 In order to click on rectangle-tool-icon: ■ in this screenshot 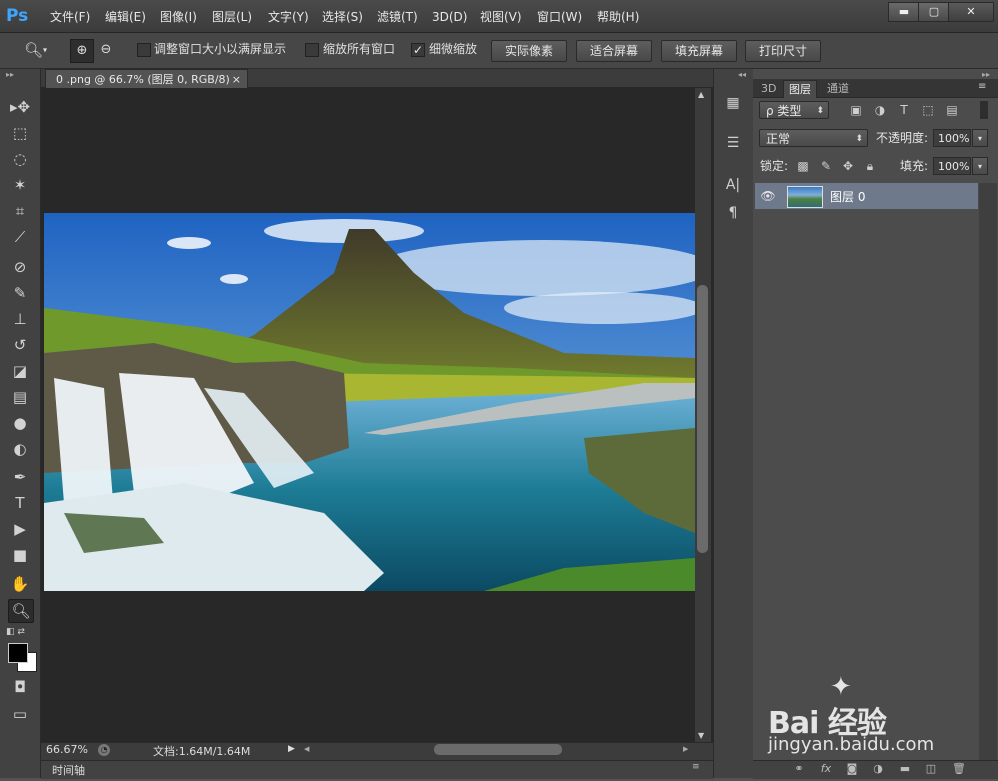, I will do `click(20, 555)`.